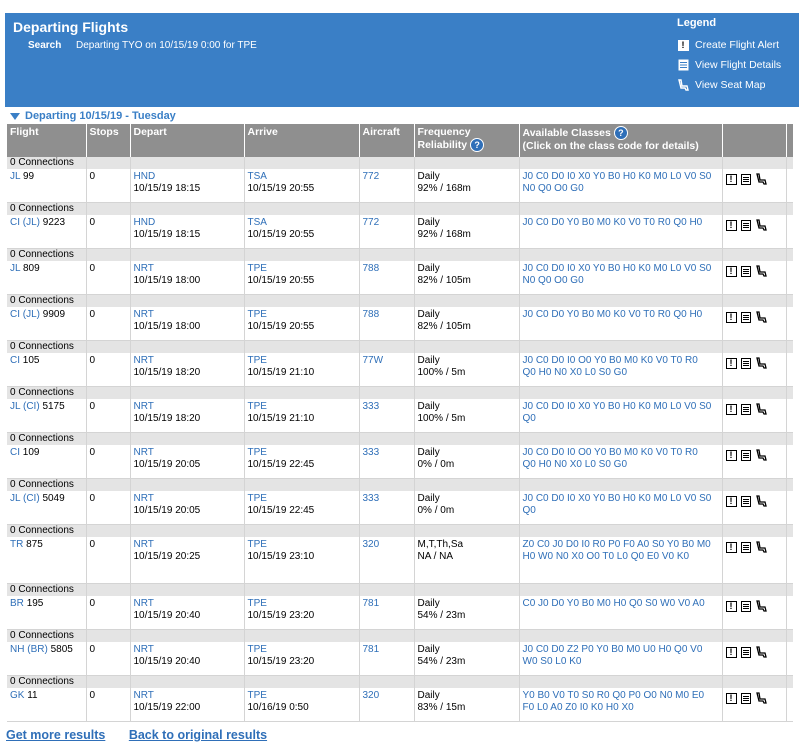 The height and width of the screenshot is (756, 800). Describe the element at coordinates (302, 140) in the screenshot. I see `col-arrive: Arrive` at that location.